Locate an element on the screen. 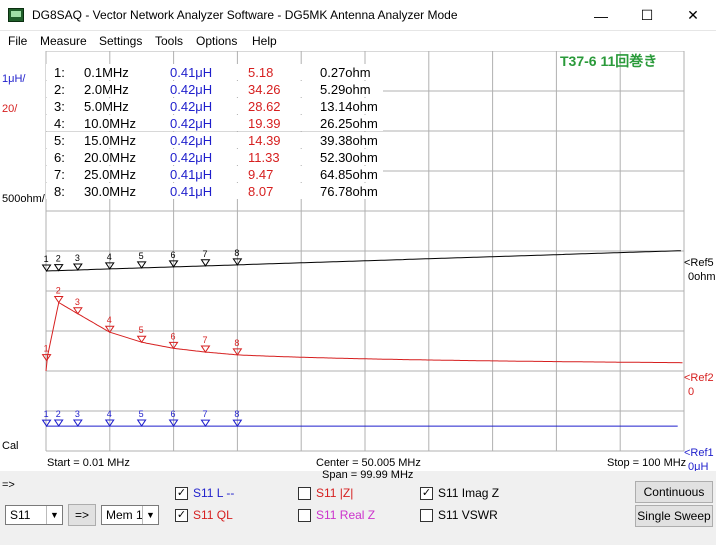 The height and width of the screenshot is (545, 716). table-cell-freq: 10.0MHz is located at coordinates (110, 123).